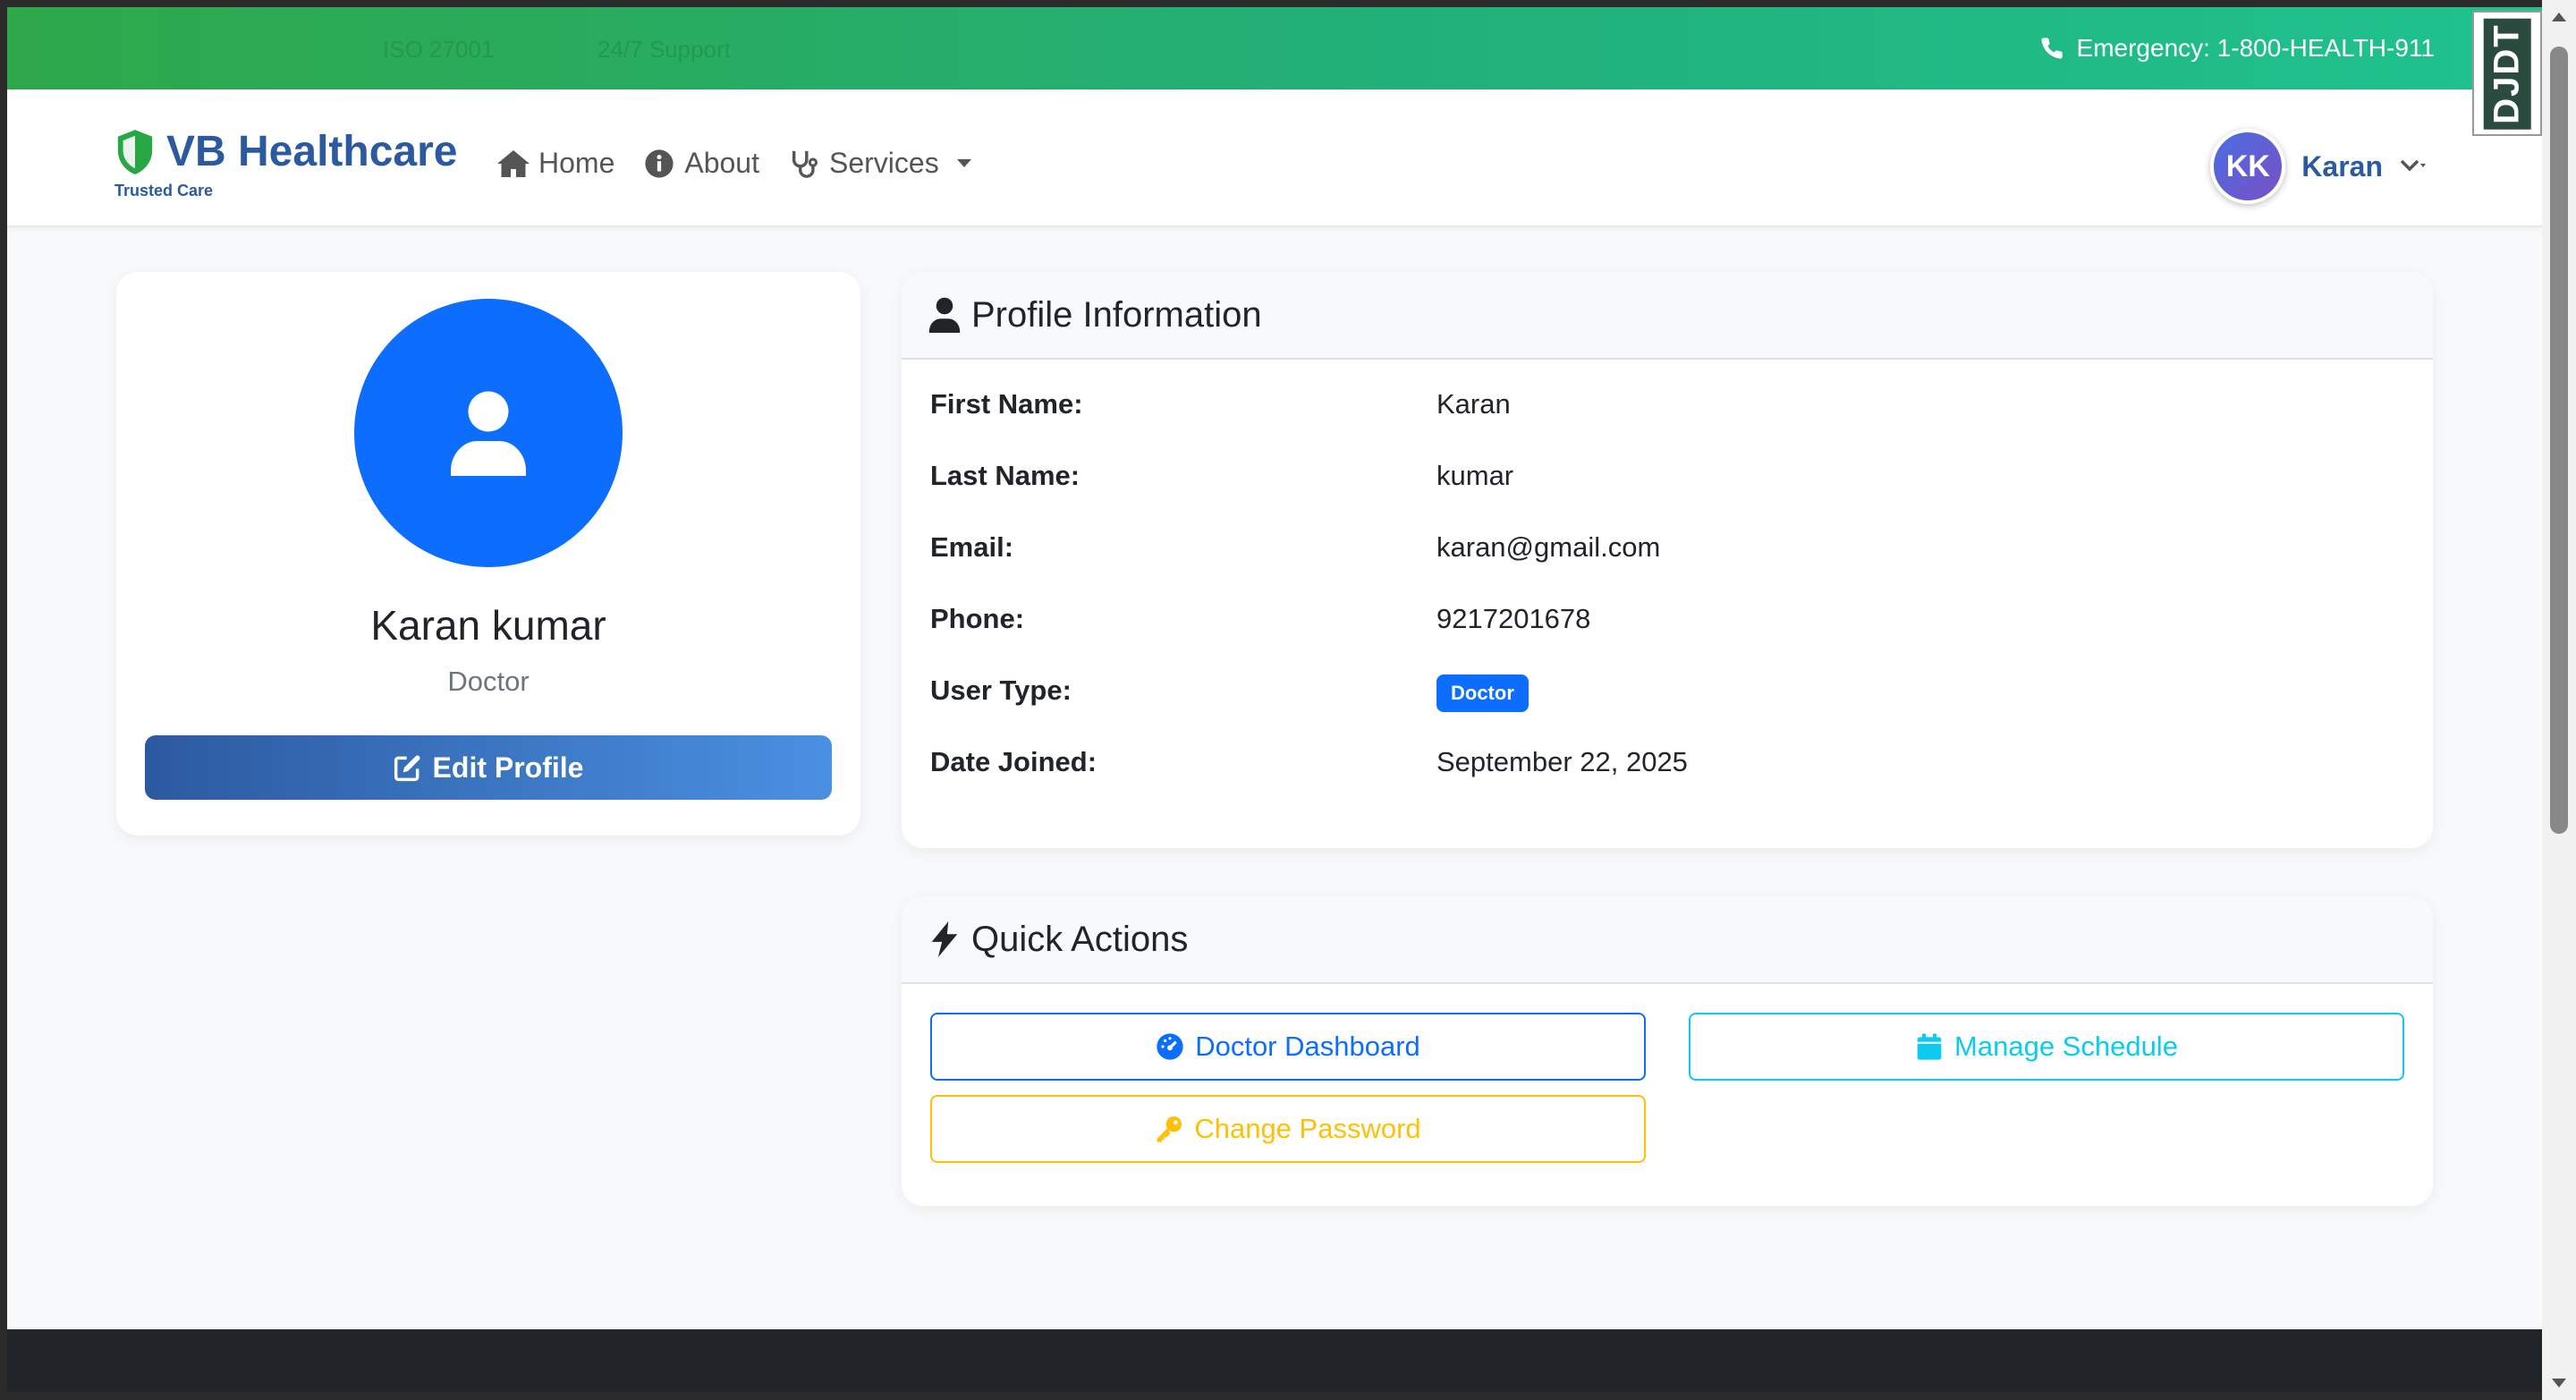 This screenshot has height=1400, width=2576. I want to click on stethoscope-icon, so click(805, 164).